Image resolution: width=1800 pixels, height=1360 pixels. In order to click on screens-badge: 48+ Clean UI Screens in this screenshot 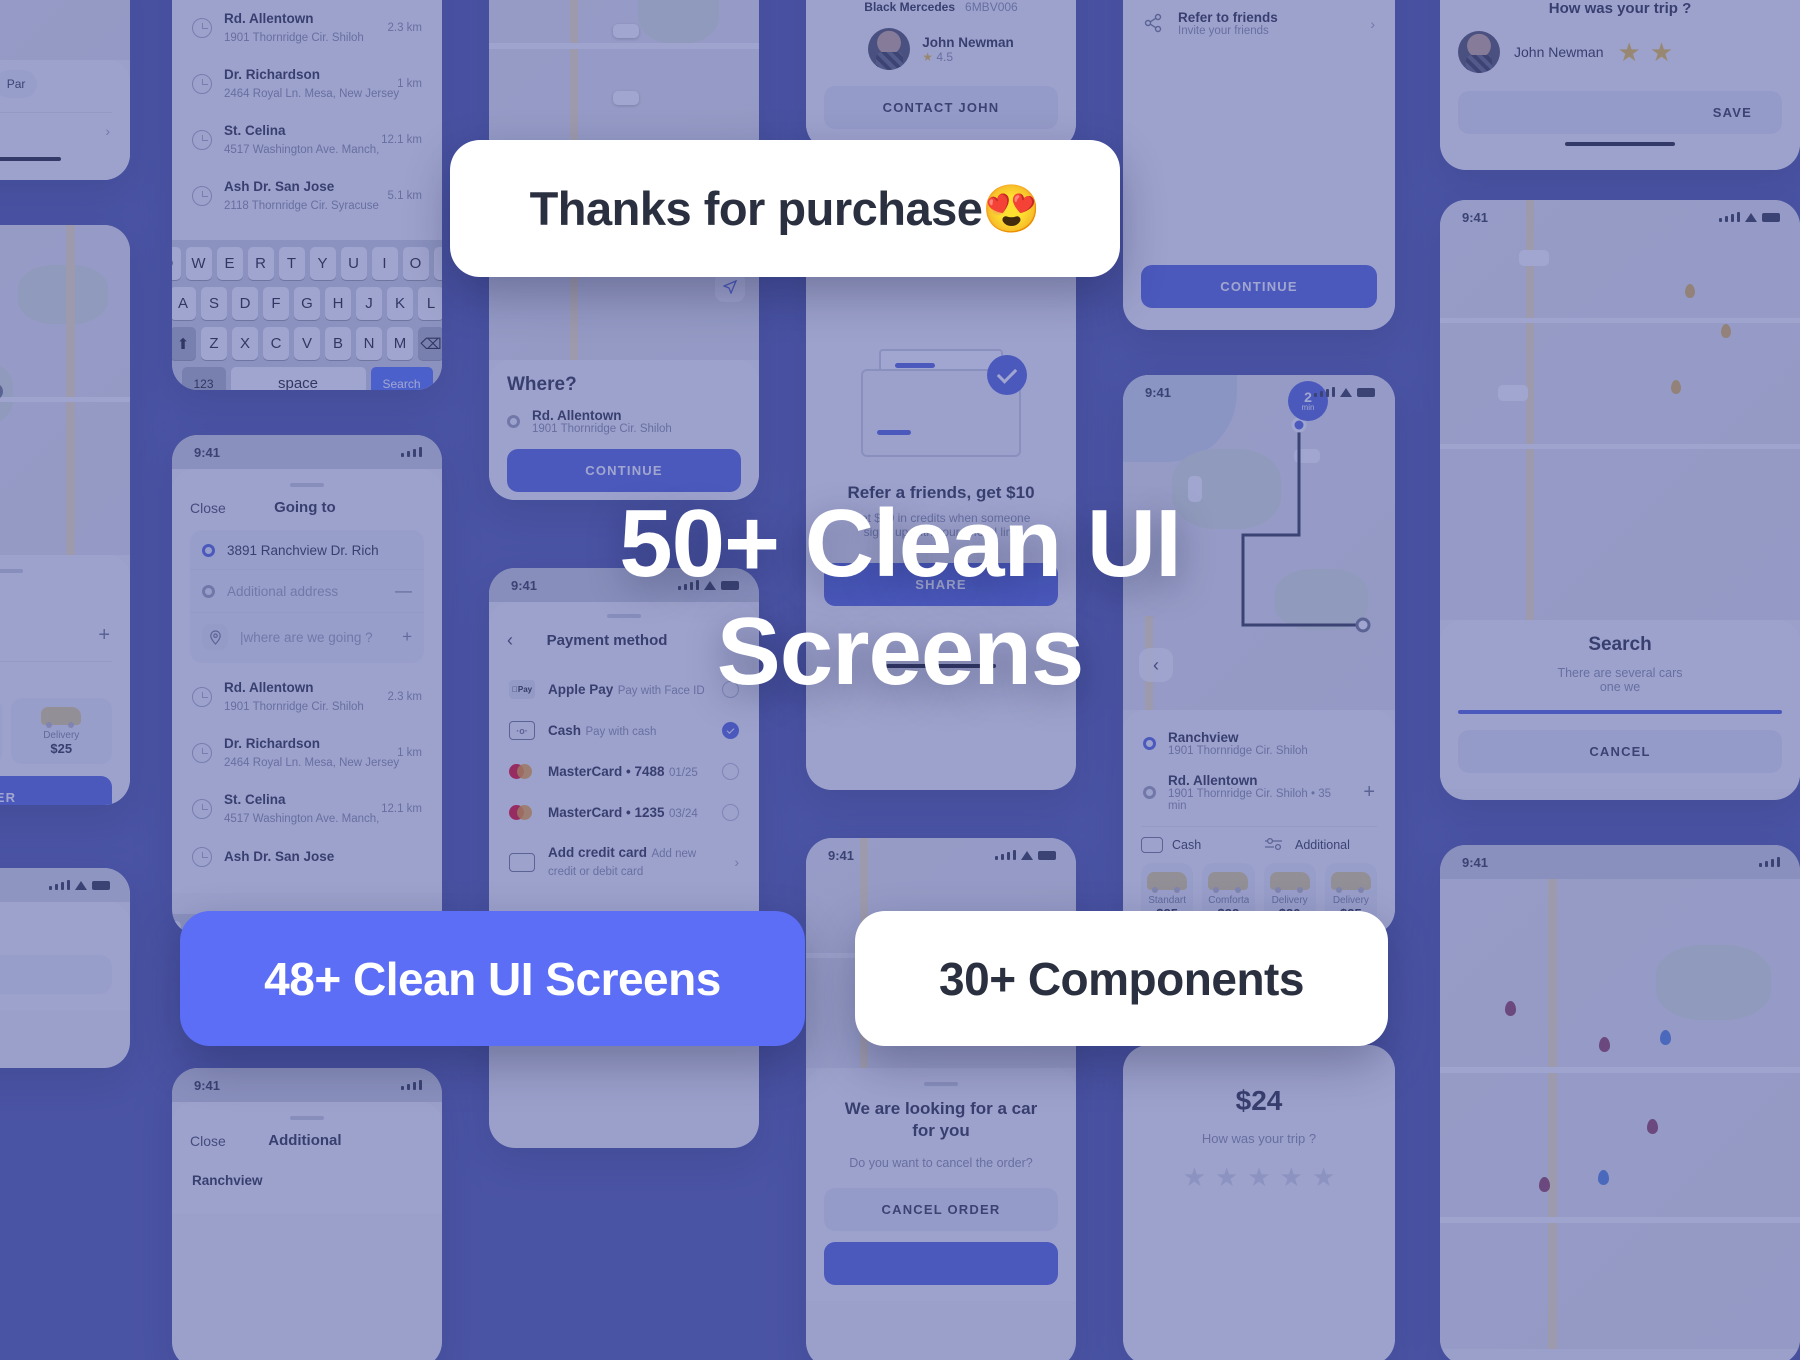, I will do `click(492, 978)`.